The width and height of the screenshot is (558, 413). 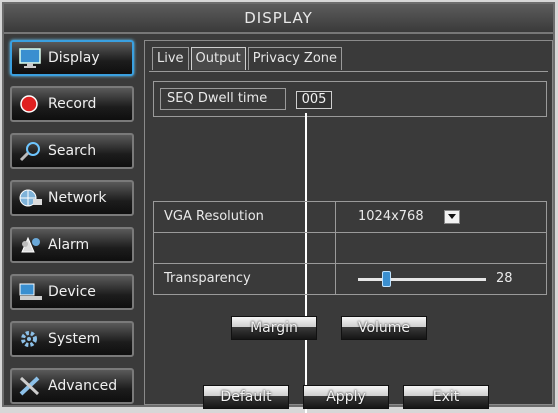 What do you see at coordinates (218, 58) in the screenshot?
I see `tab-output: Output` at bounding box center [218, 58].